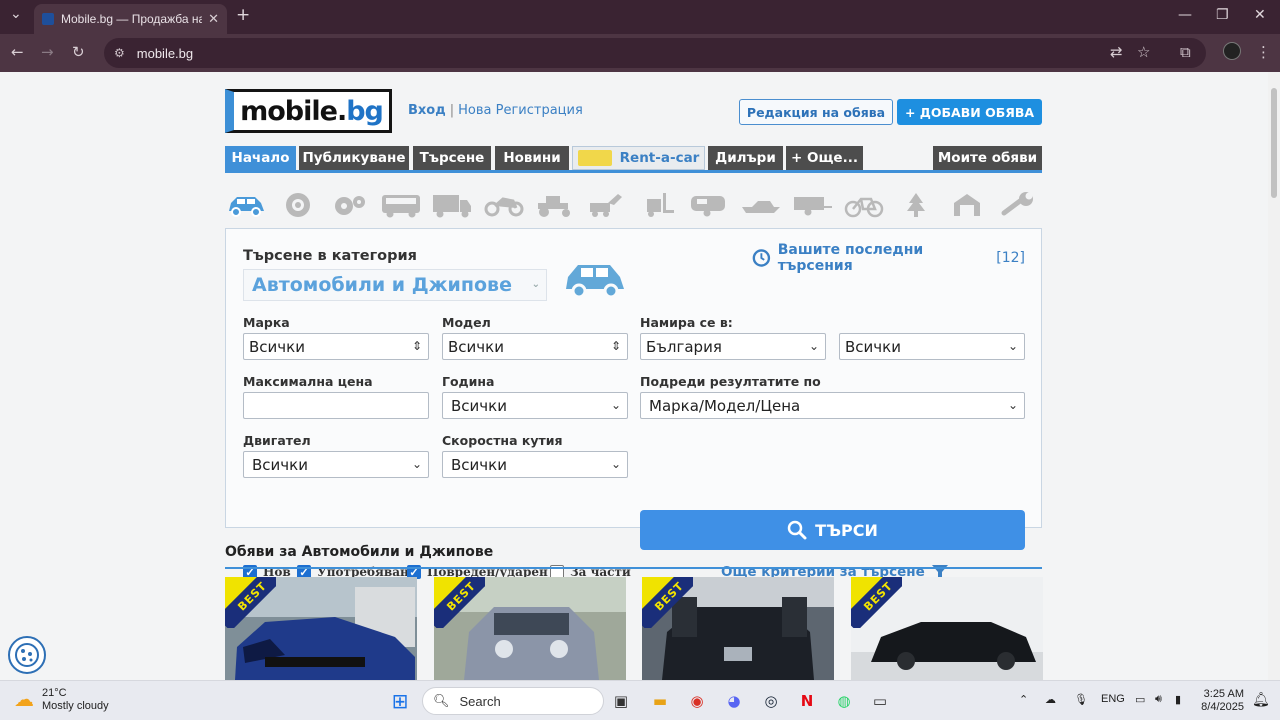 Image resolution: width=1280 pixels, height=720 pixels. I want to click on caravan-category-icon, so click(710, 205).